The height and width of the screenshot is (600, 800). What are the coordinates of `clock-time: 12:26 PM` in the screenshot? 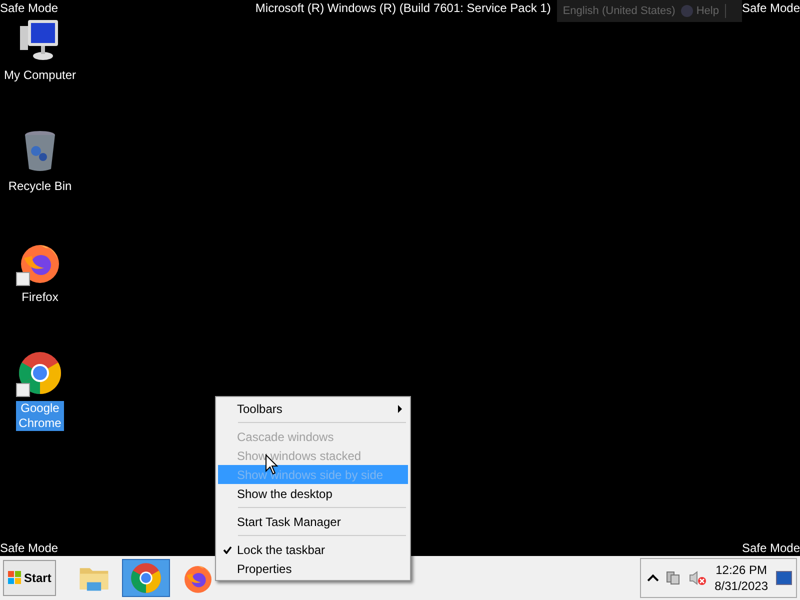 It's located at (741, 570).